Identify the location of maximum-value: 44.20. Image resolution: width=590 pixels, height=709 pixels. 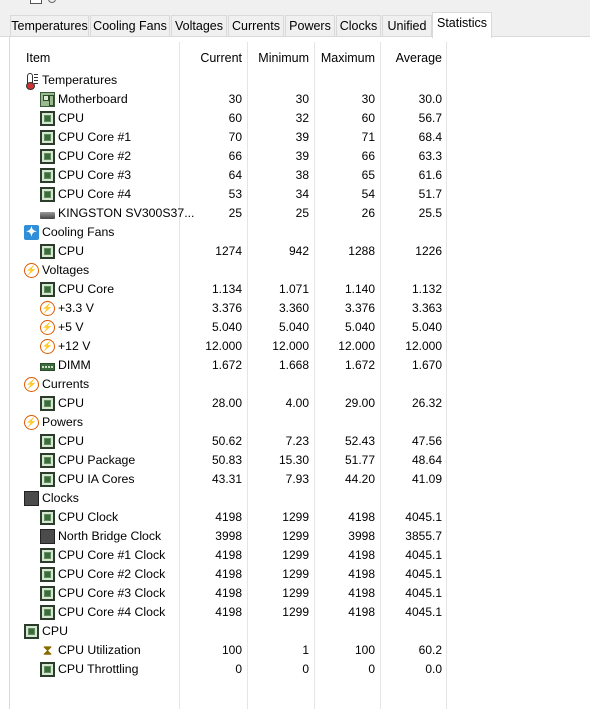
(359, 479).